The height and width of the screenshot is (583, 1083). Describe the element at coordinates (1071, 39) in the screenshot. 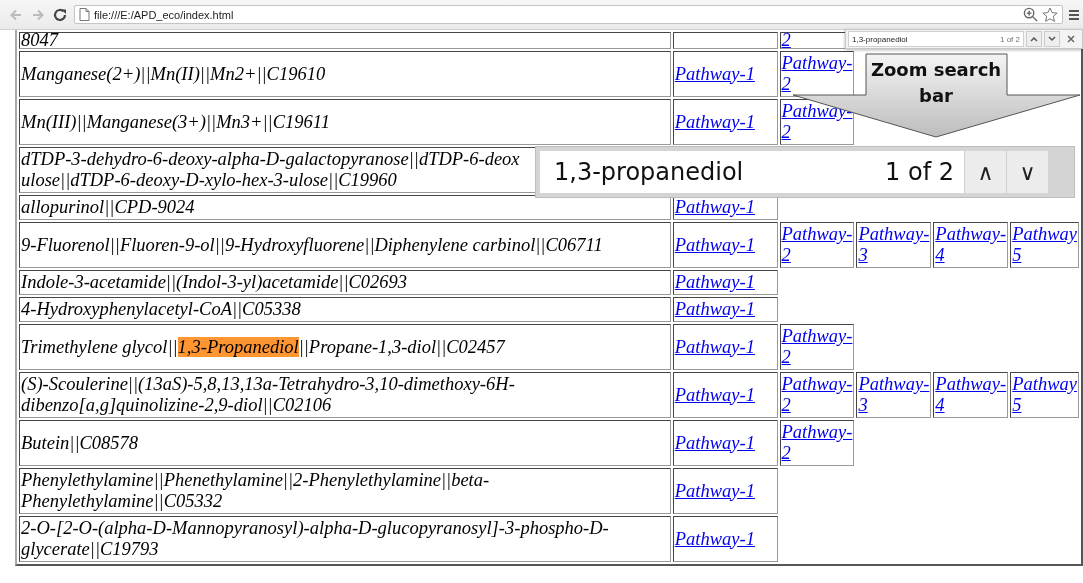

I see `close-icon` at that location.